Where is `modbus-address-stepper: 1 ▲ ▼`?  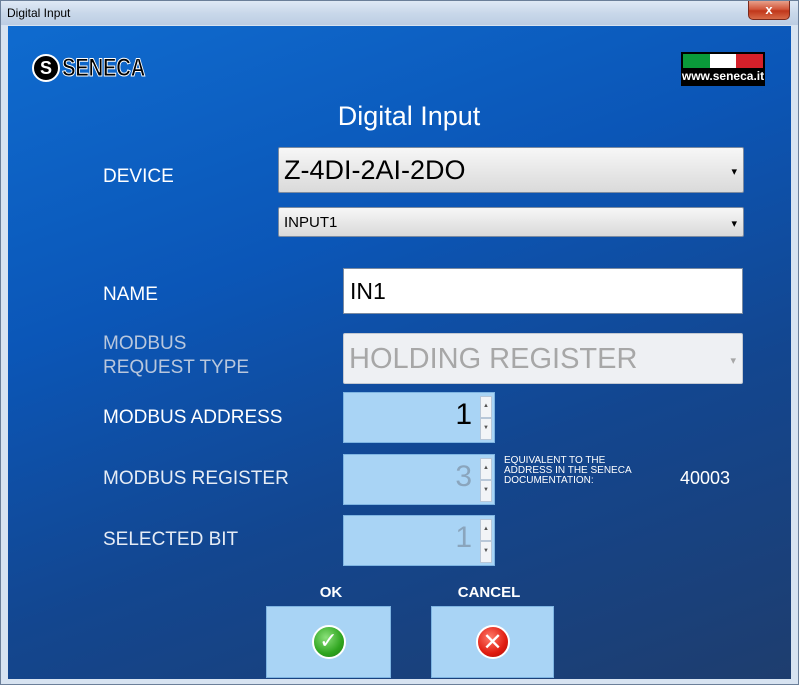
modbus-address-stepper: 1 ▲ ▼ is located at coordinates (419, 417).